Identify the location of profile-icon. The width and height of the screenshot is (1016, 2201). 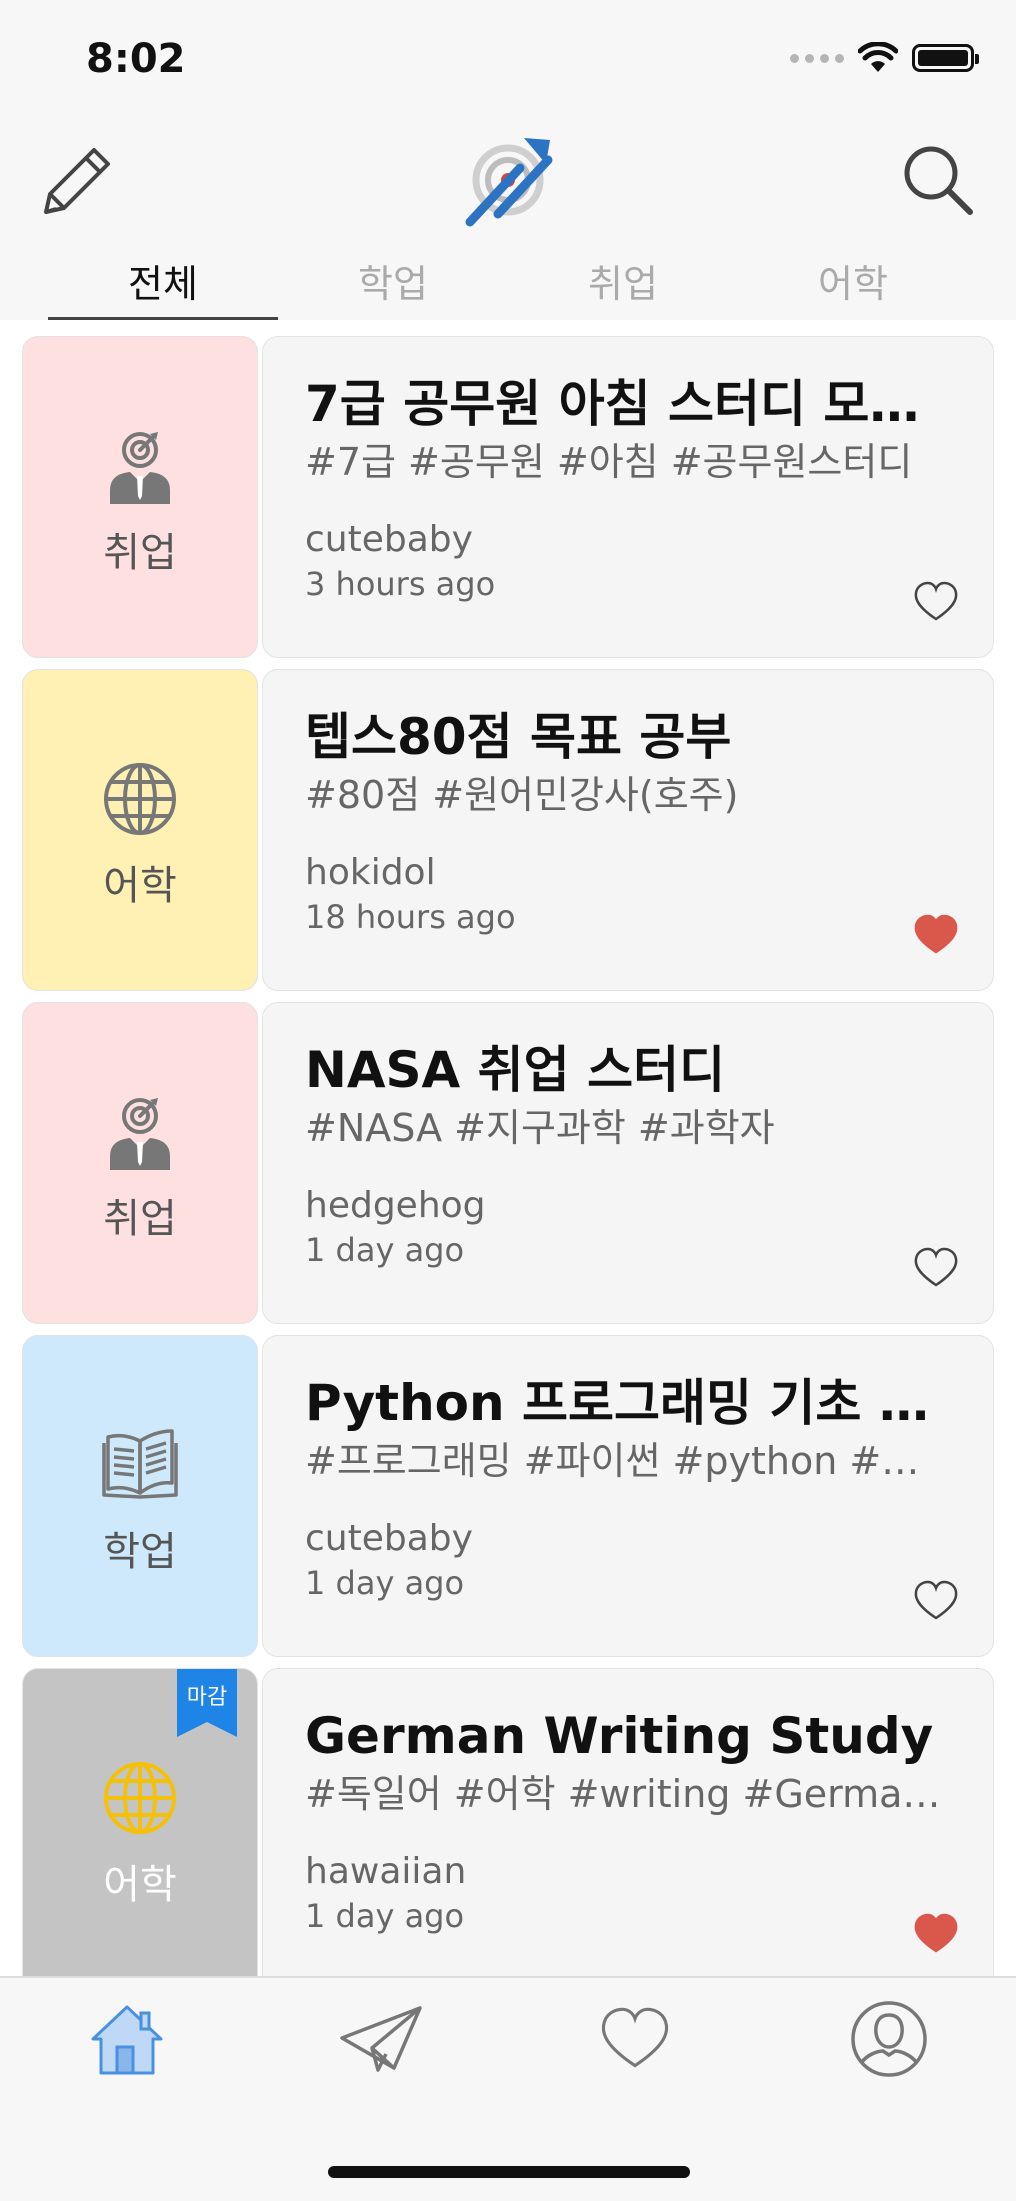
(889, 2039).